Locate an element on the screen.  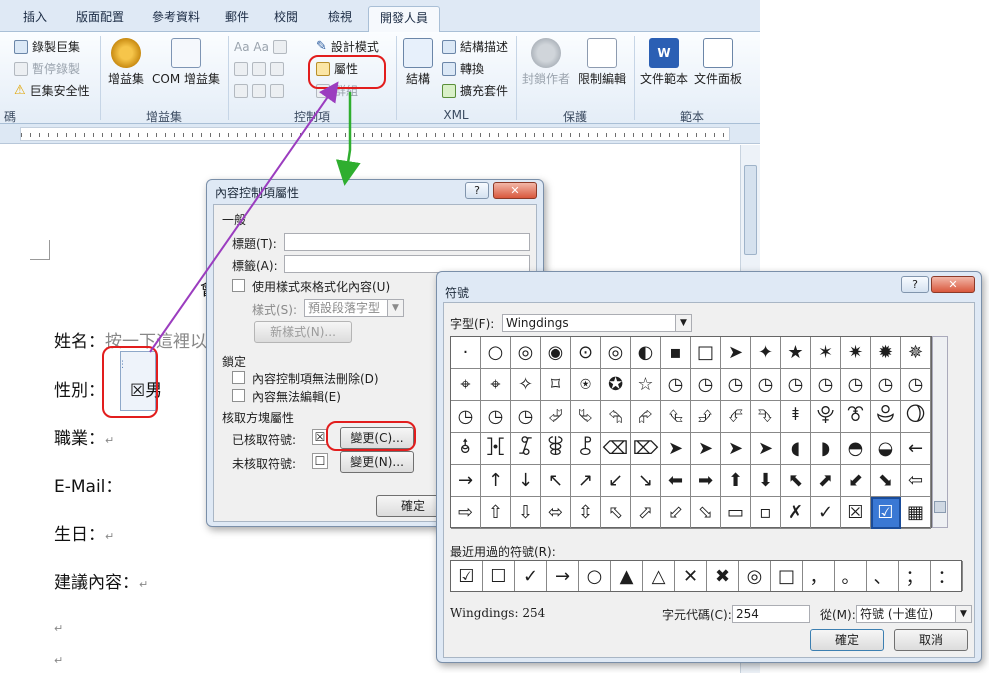
symbol-cell: □ is located at coordinates (706, 353).